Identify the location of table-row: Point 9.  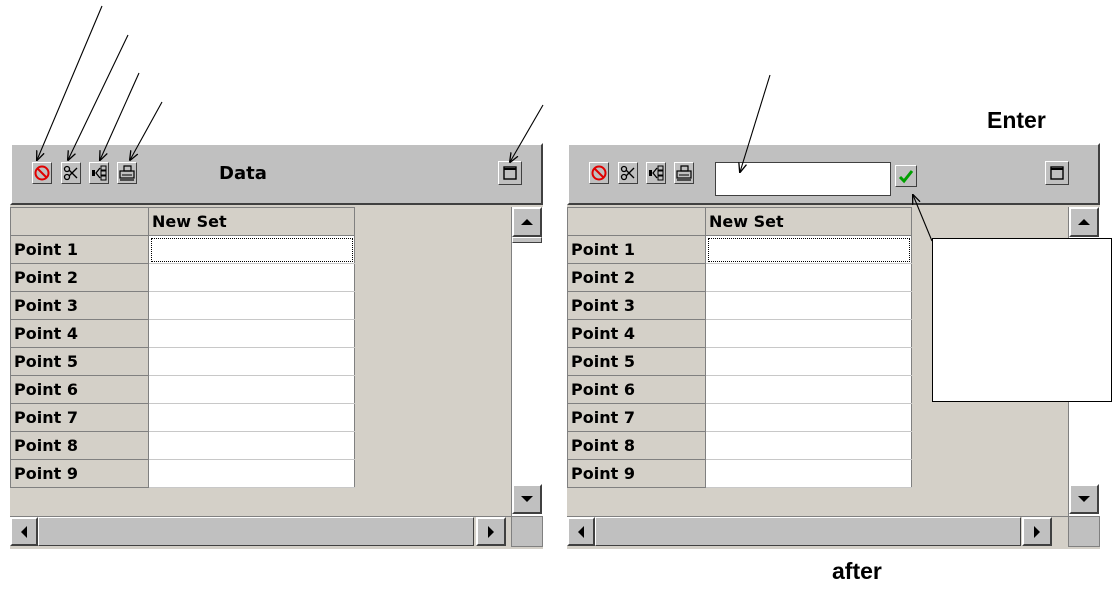
(739, 473).